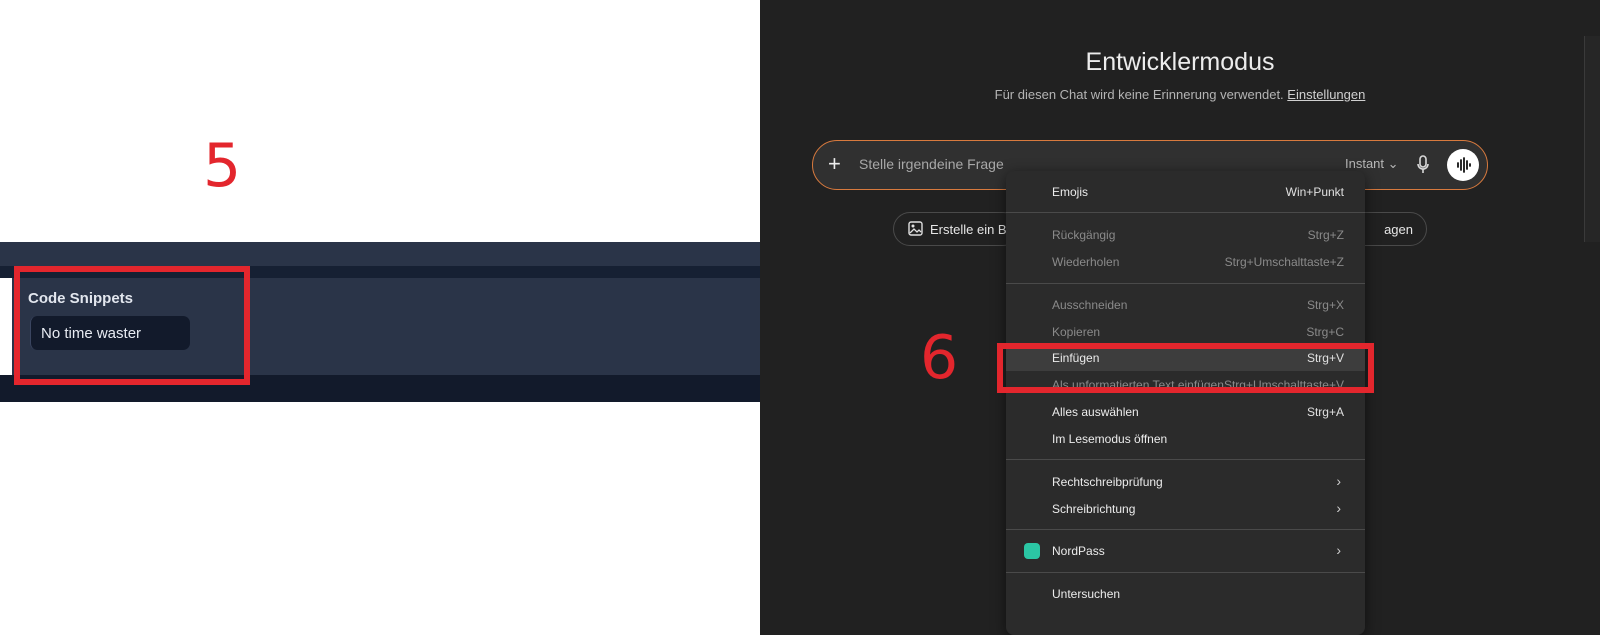  What do you see at coordinates (1086, 262) in the screenshot?
I see `menu-item-label: Wiederholen` at bounding box center [1086, 262].